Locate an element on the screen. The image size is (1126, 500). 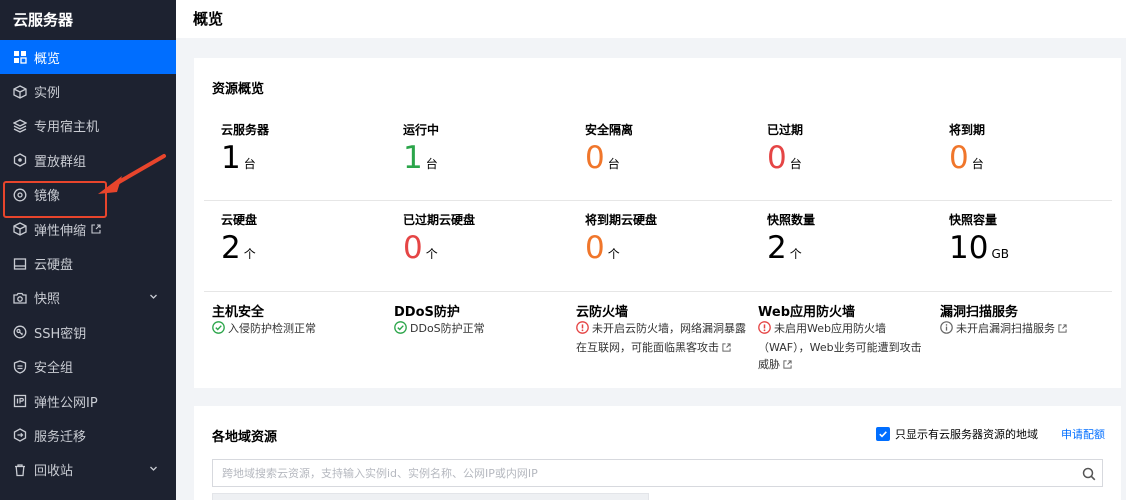
sidebar-item-snapshots: 快照 is located at coordinates (88, 298).